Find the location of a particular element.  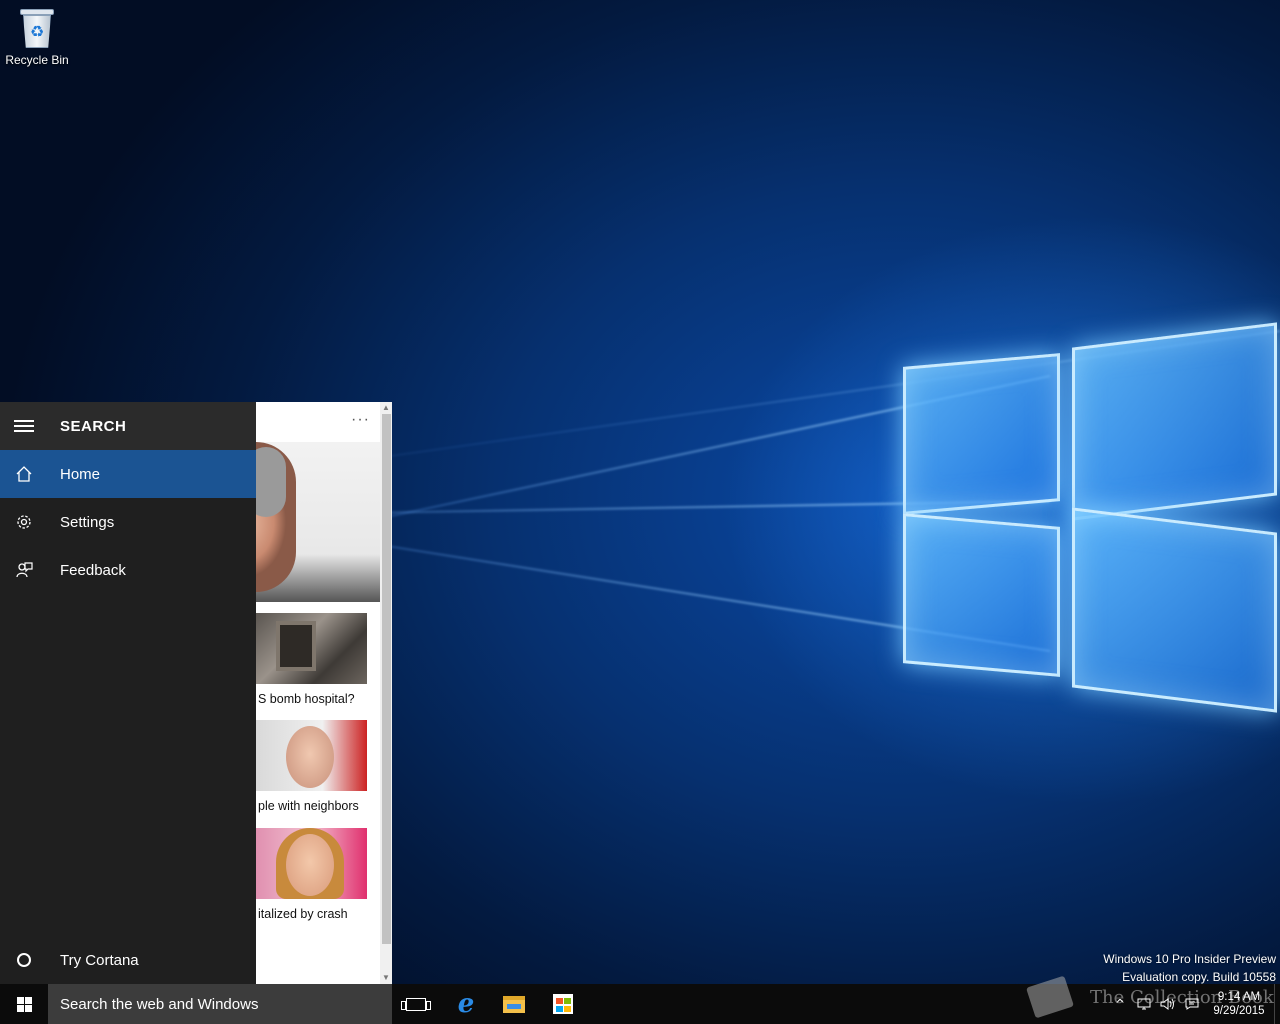

cortana-circle-icon is located at coordinates (24, 960).